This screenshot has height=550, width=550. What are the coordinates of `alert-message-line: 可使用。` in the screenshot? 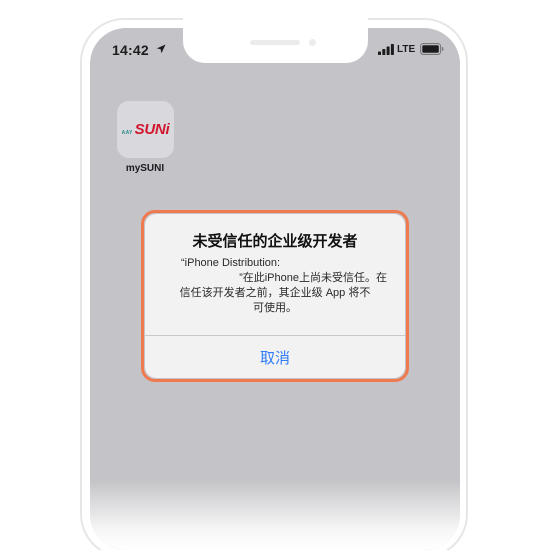 It's located at (275, 308).